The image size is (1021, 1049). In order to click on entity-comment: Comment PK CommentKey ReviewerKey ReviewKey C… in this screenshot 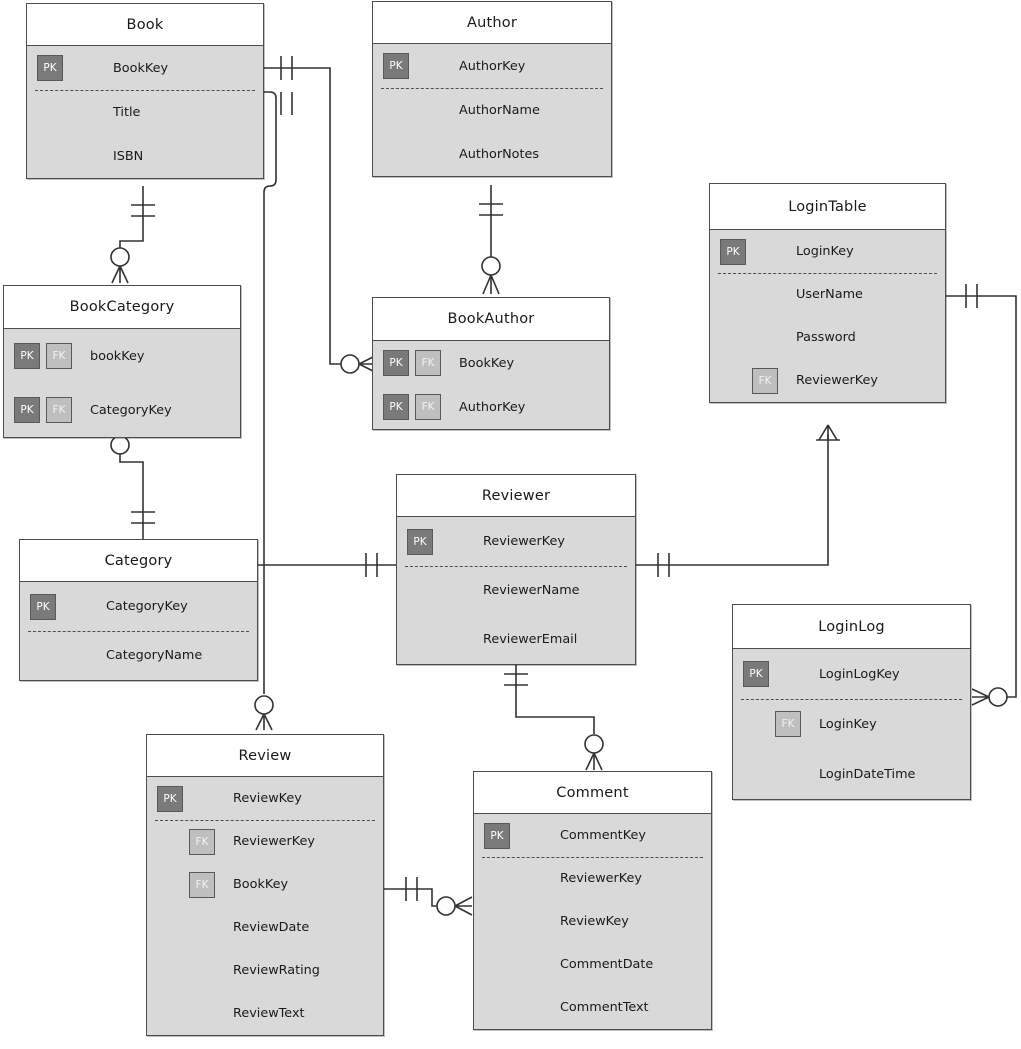, I will do `click(592, 900)`.